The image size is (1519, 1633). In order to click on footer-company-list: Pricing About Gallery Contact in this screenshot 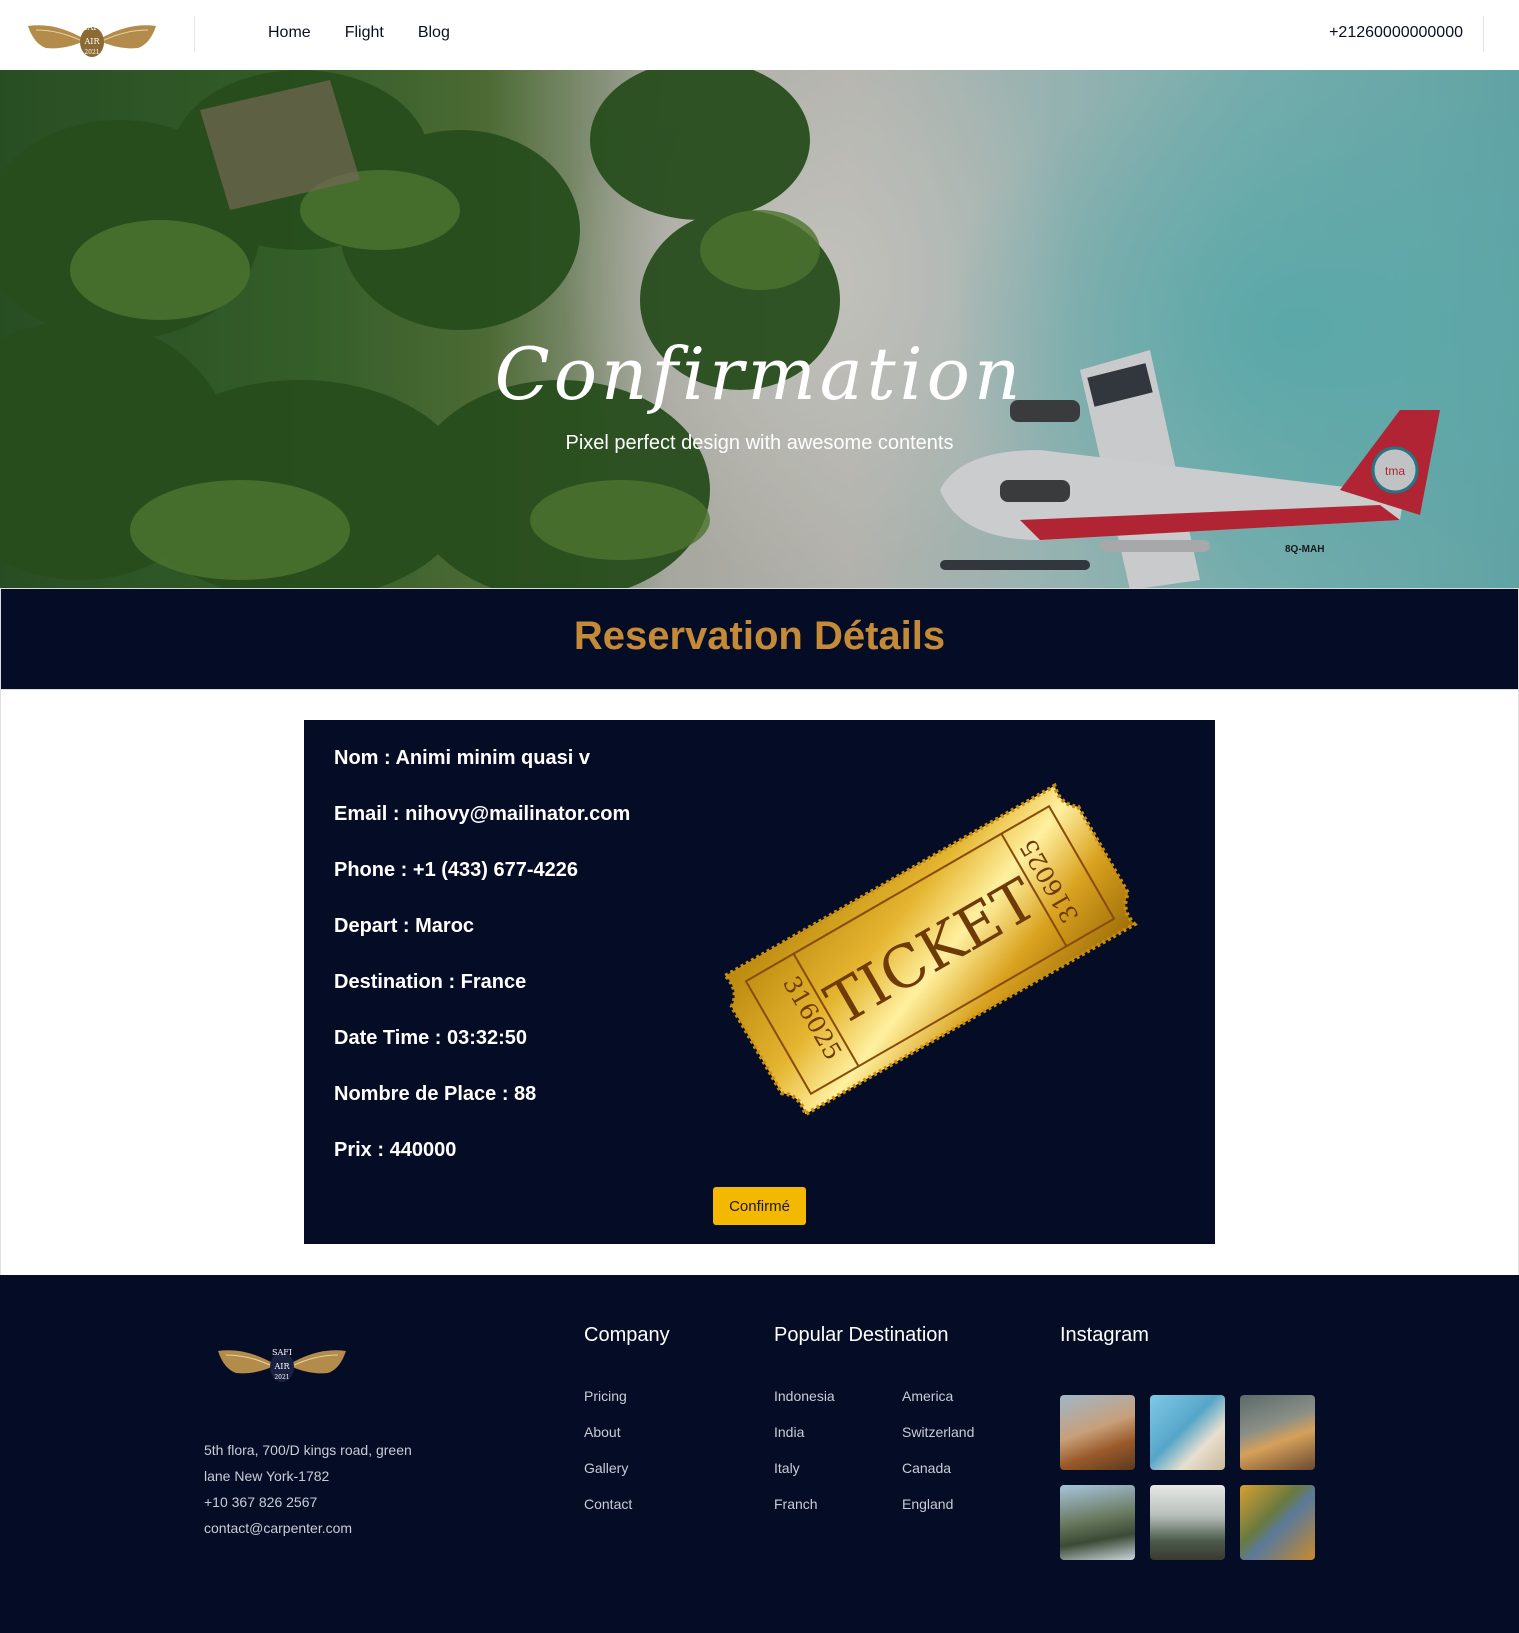, I will do `click(608, 1460)`.